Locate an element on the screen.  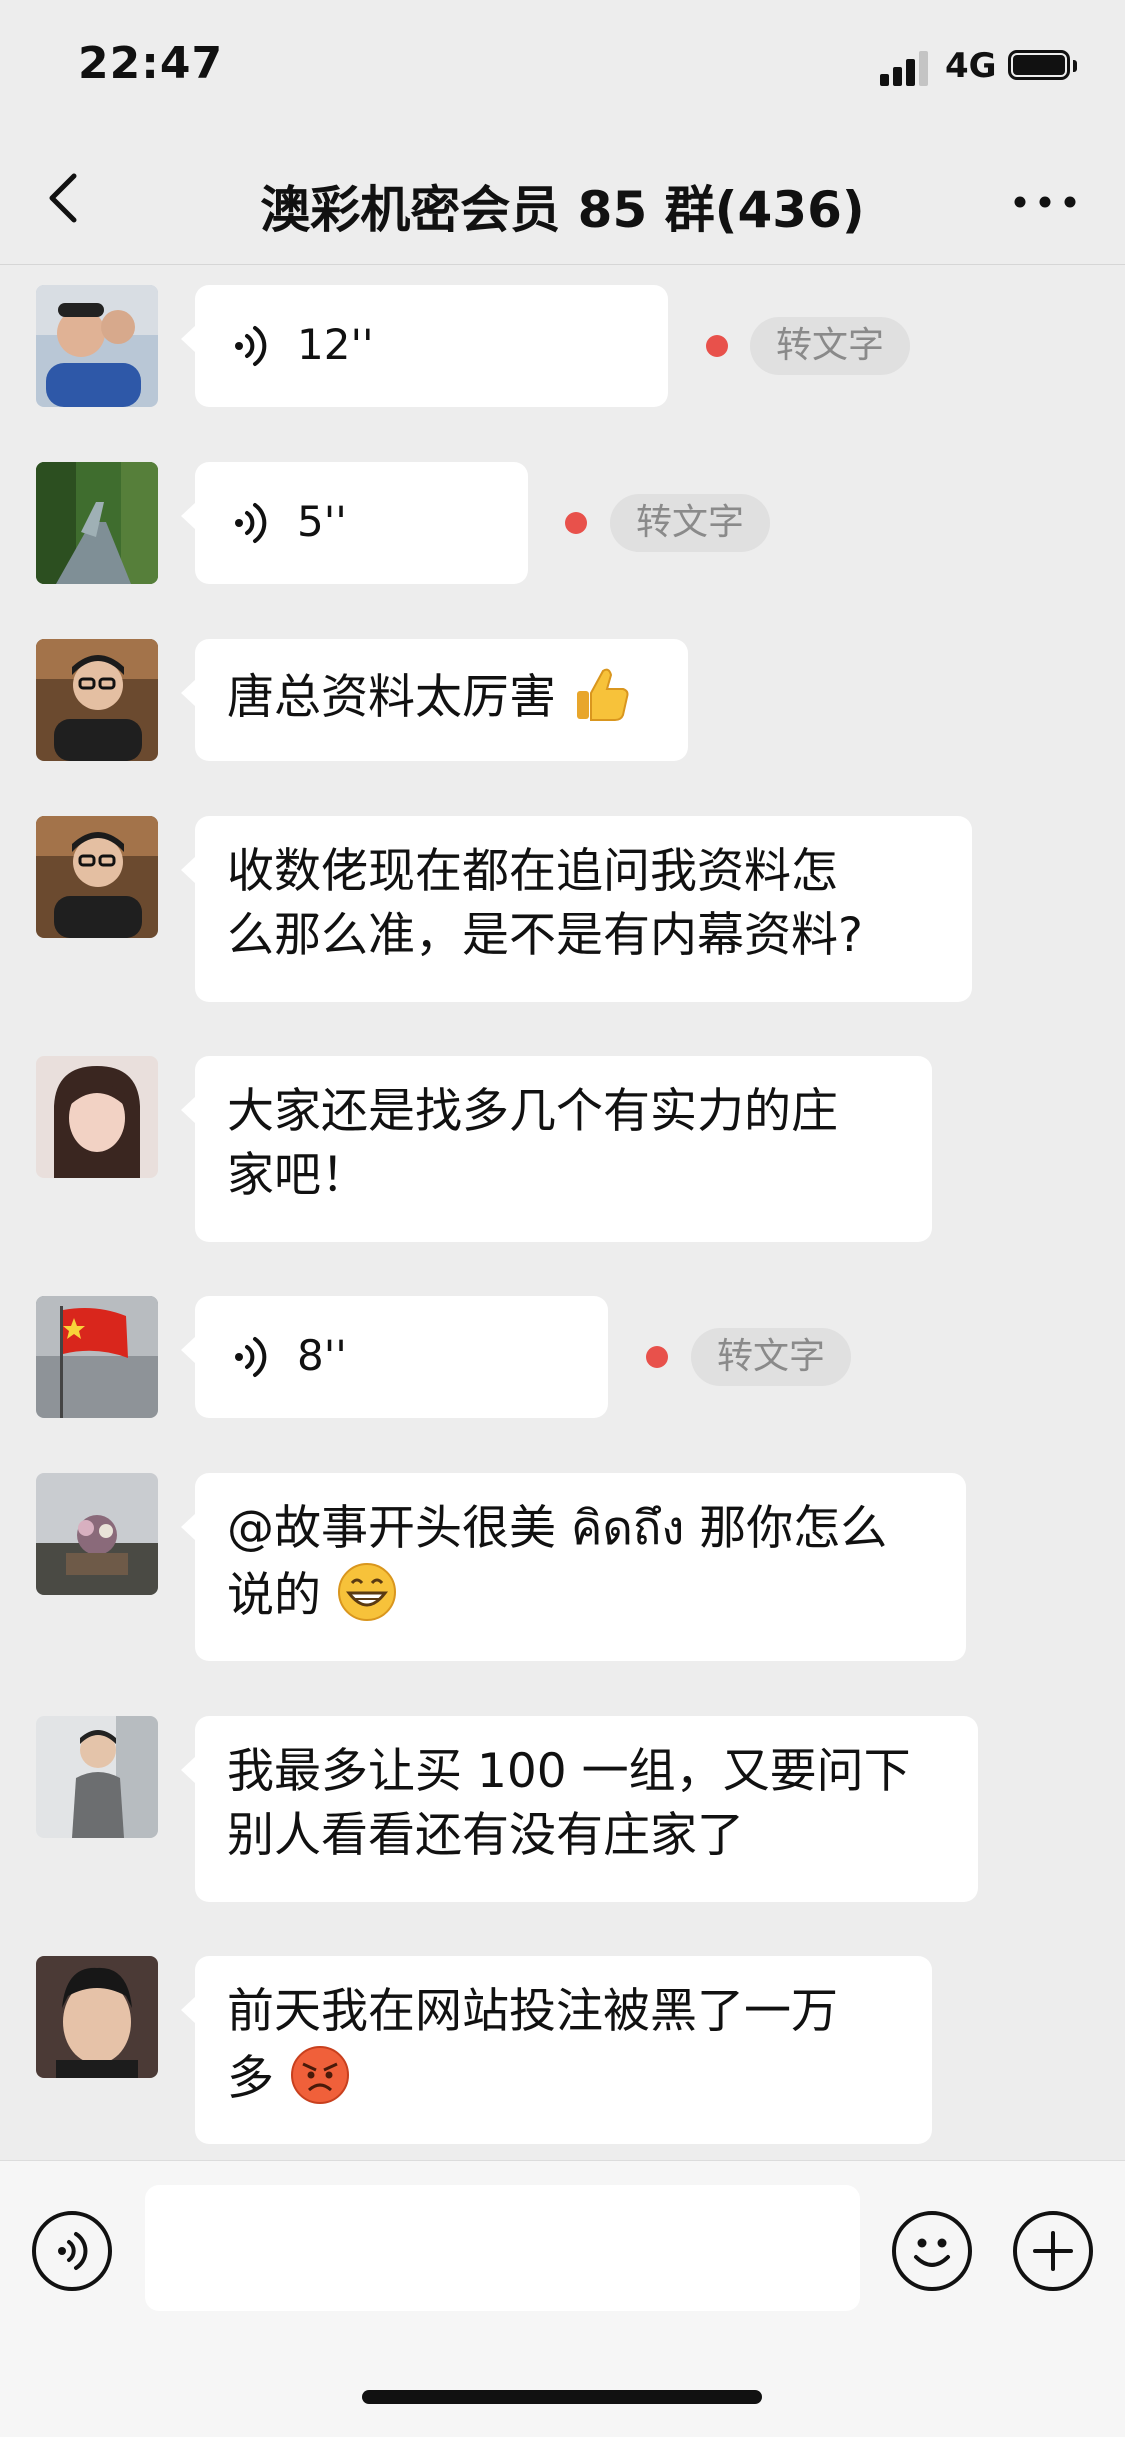
text-message-bubble: 唐总资料太厉害 is located at coordinates (434, 700).